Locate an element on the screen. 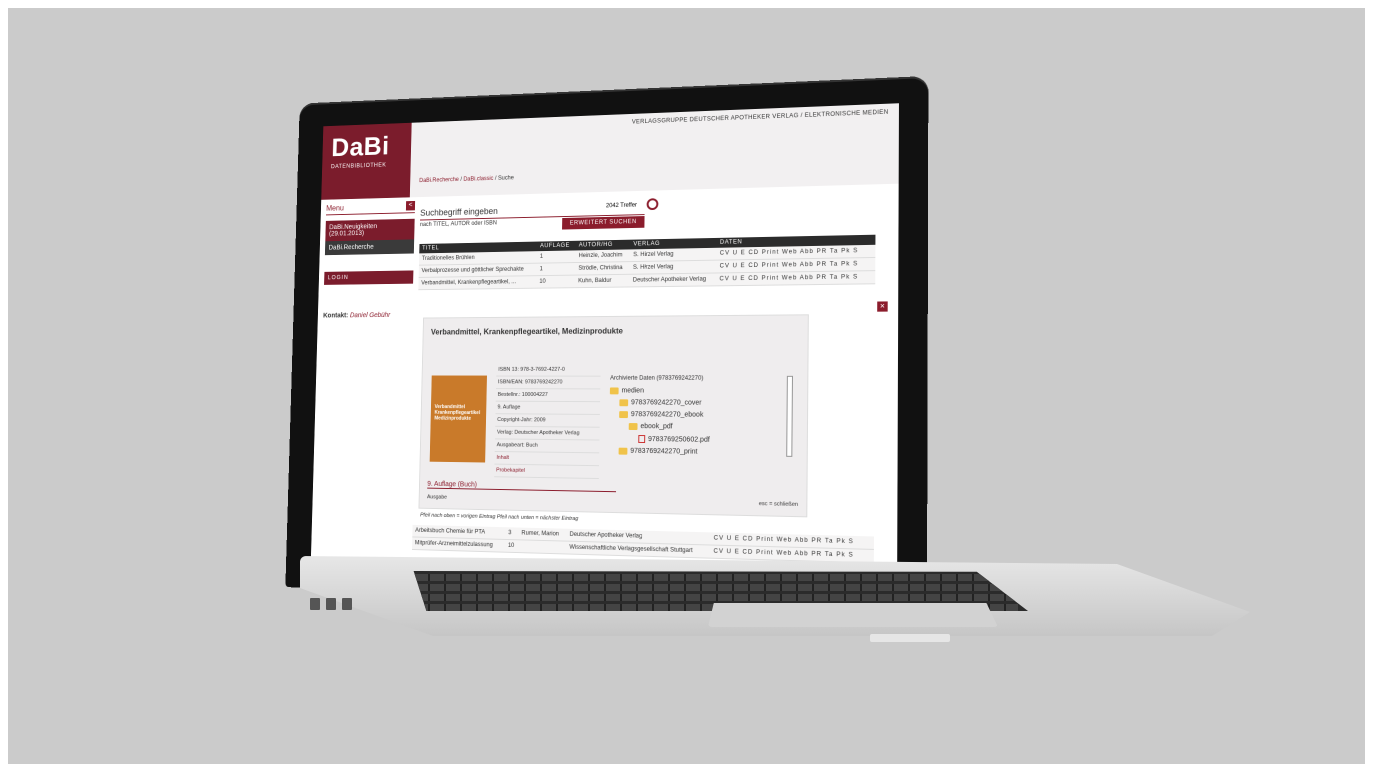 This screenshot has height=772, width=1373. tree-item-label: 9783769242270_cover is located at coordinates (666, 403).